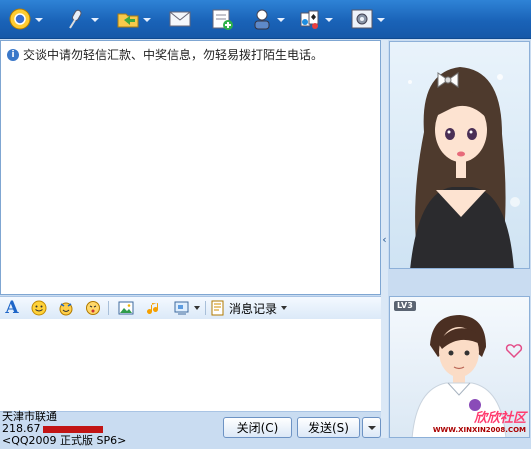 The width and height of the screenshot is (531, 449). I want to click on folder-icon, so click(128, 20).